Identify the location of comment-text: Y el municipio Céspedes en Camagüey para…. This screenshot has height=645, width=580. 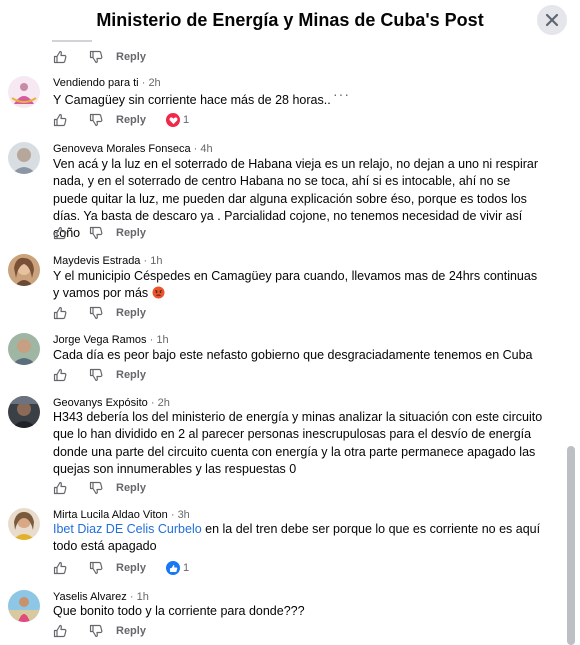
(295, 285).